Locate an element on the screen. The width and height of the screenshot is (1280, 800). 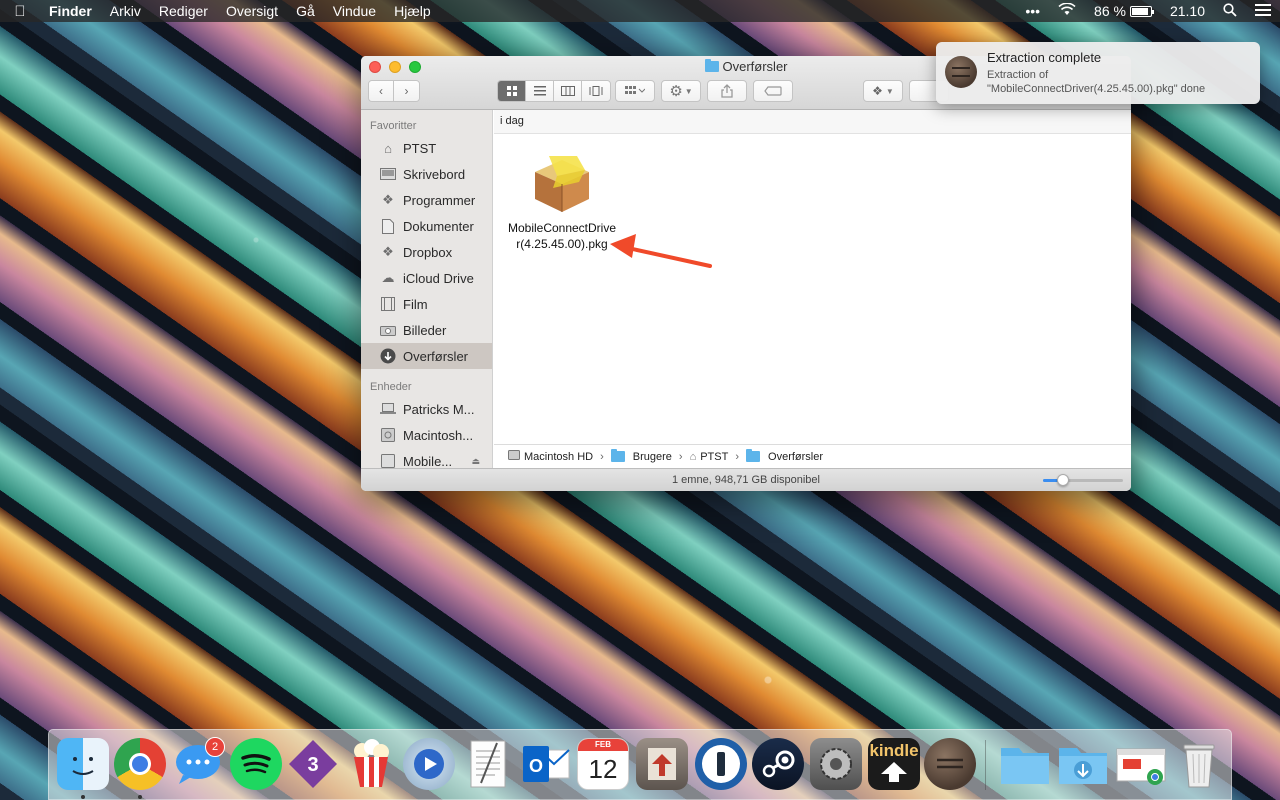
slider-knob is located at coordinates (1063, 480).